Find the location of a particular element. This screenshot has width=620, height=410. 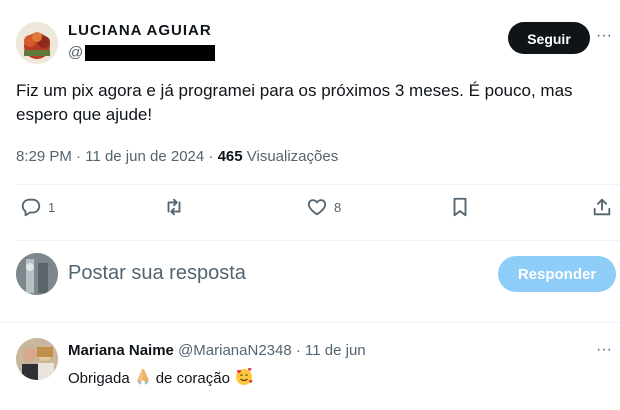

comment-text-end: de coração is located at coordinates (192, 378).